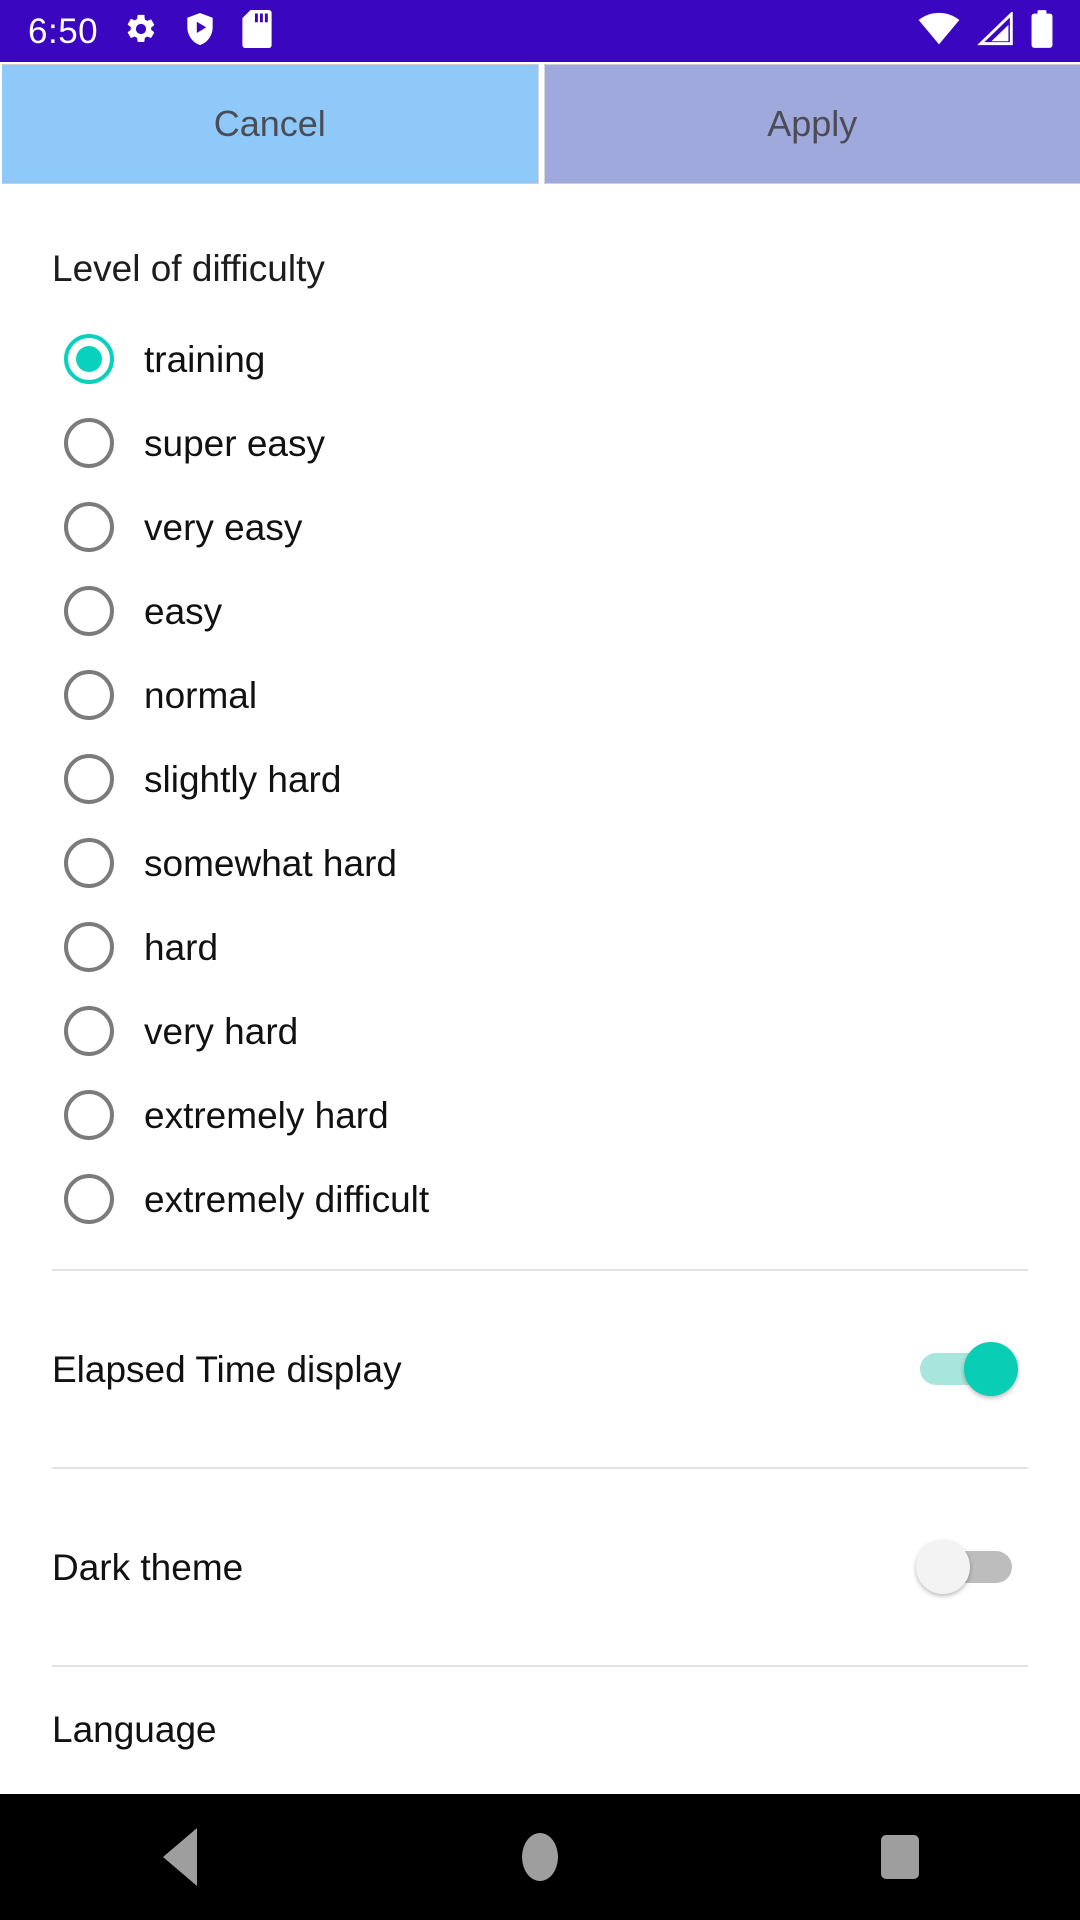  What do you see at coordinates (141, 31) in the screenshot?
I see `gear-icon` at bounding box center [141, 31].